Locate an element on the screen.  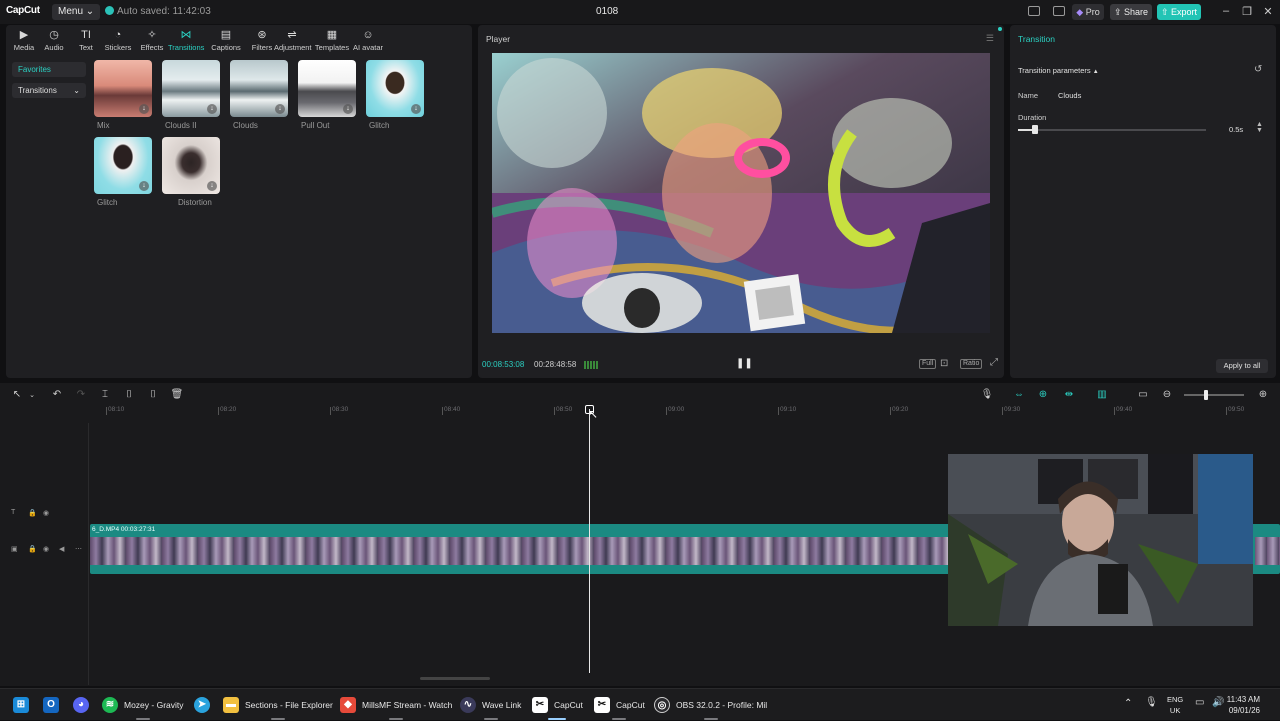
discord-button: ◕ is located at coordinates (84, 705).